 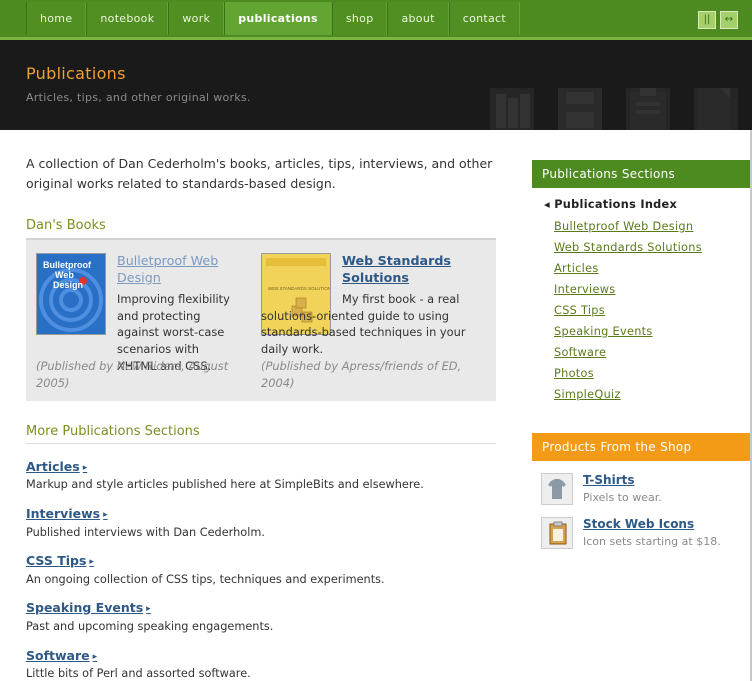 What do you see at coordinates (642, 447) in the screenshot?
I see `shop-products-heading: Products From the Shop` at bounding box center [642, 447].